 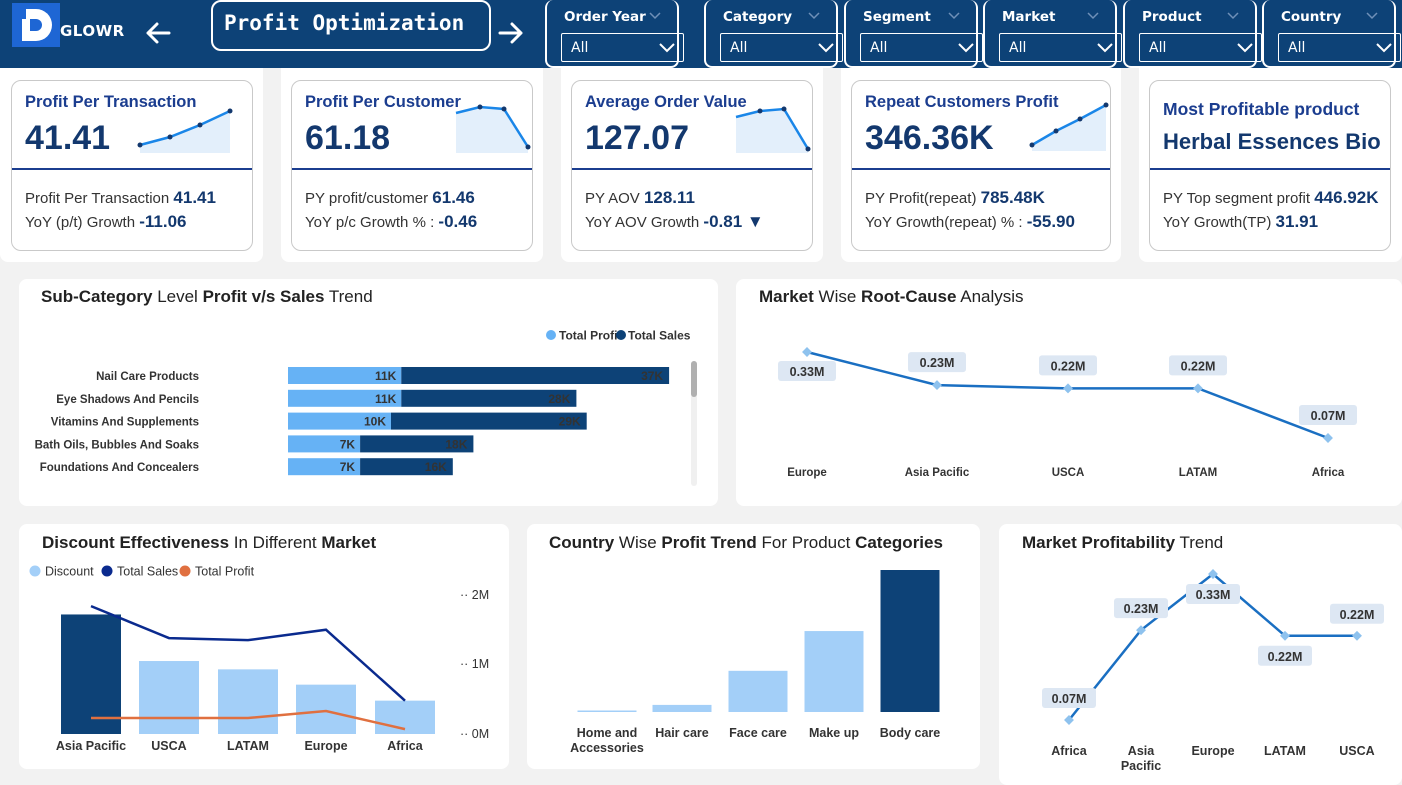 What do you see at coordinates (119, 468) in the screenshot?
I see `category-label: Foundations And Concealers` at bounding box center [119, 468].